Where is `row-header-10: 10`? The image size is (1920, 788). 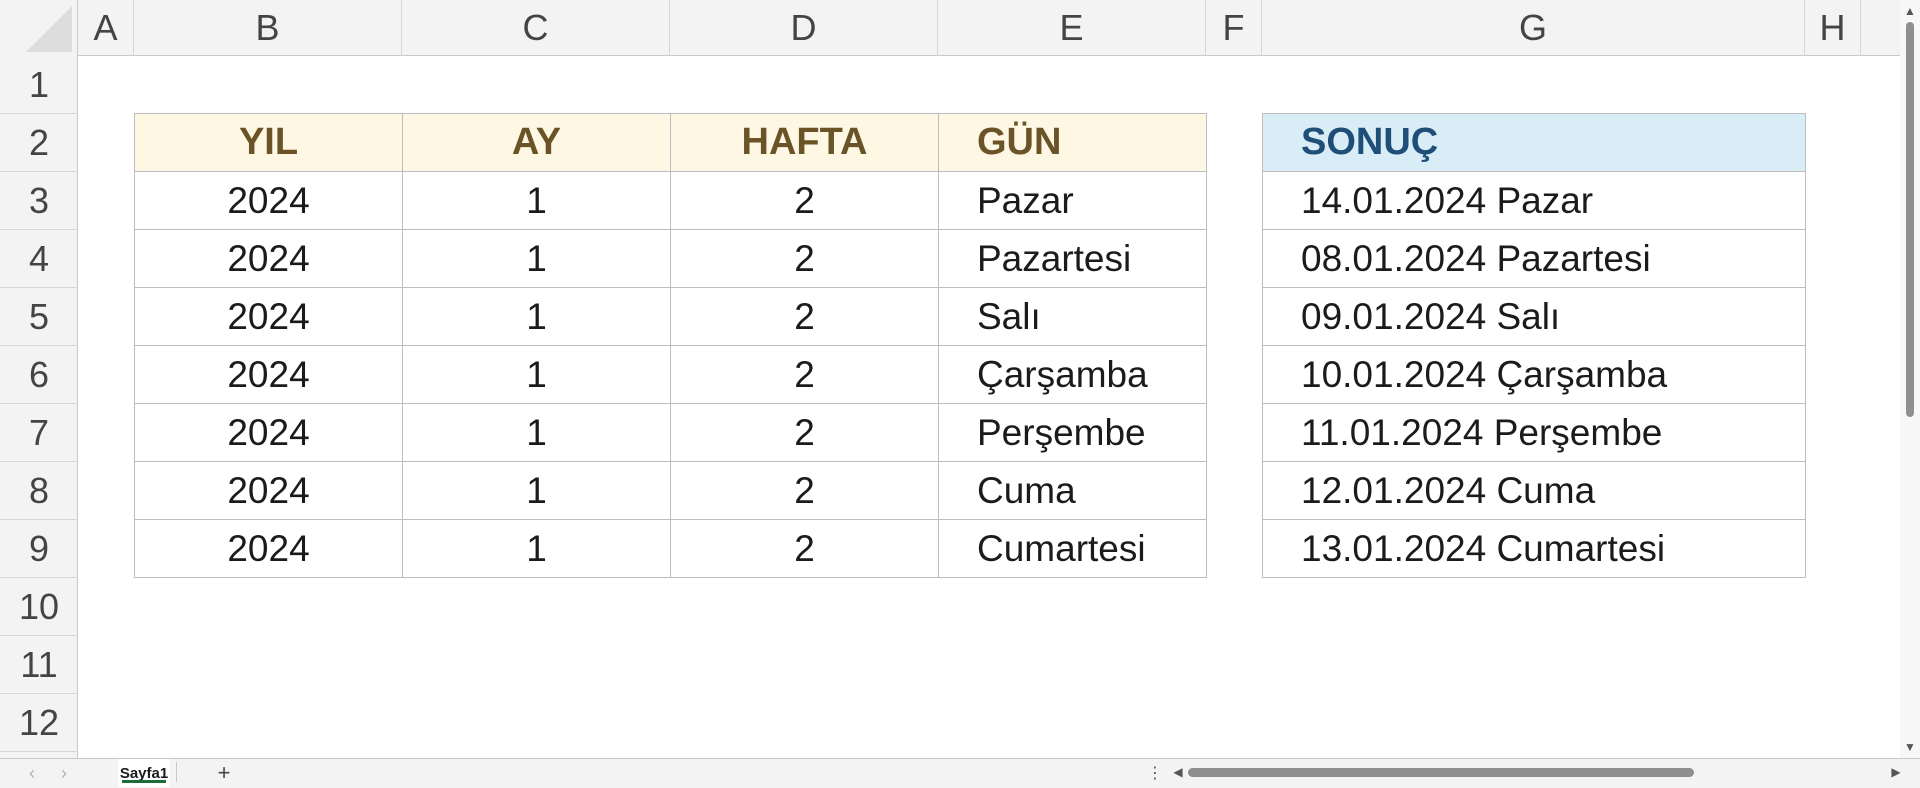 row-header-10: 10 is located at coordinates (39, 607).